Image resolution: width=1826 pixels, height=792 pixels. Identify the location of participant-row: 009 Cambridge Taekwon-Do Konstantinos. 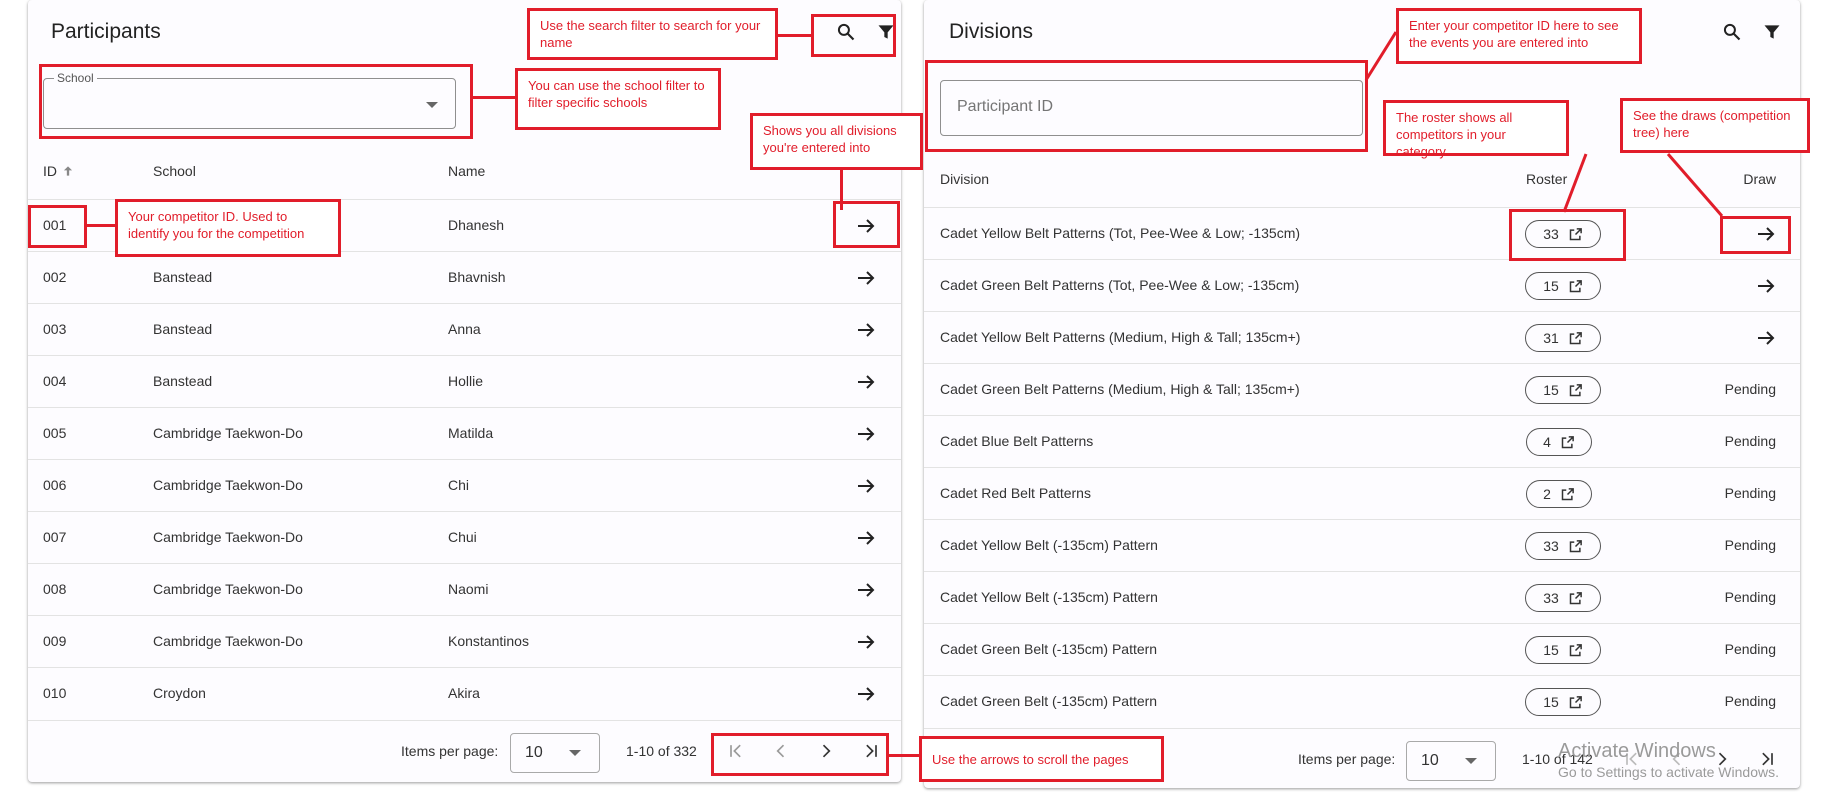
(464, 641).